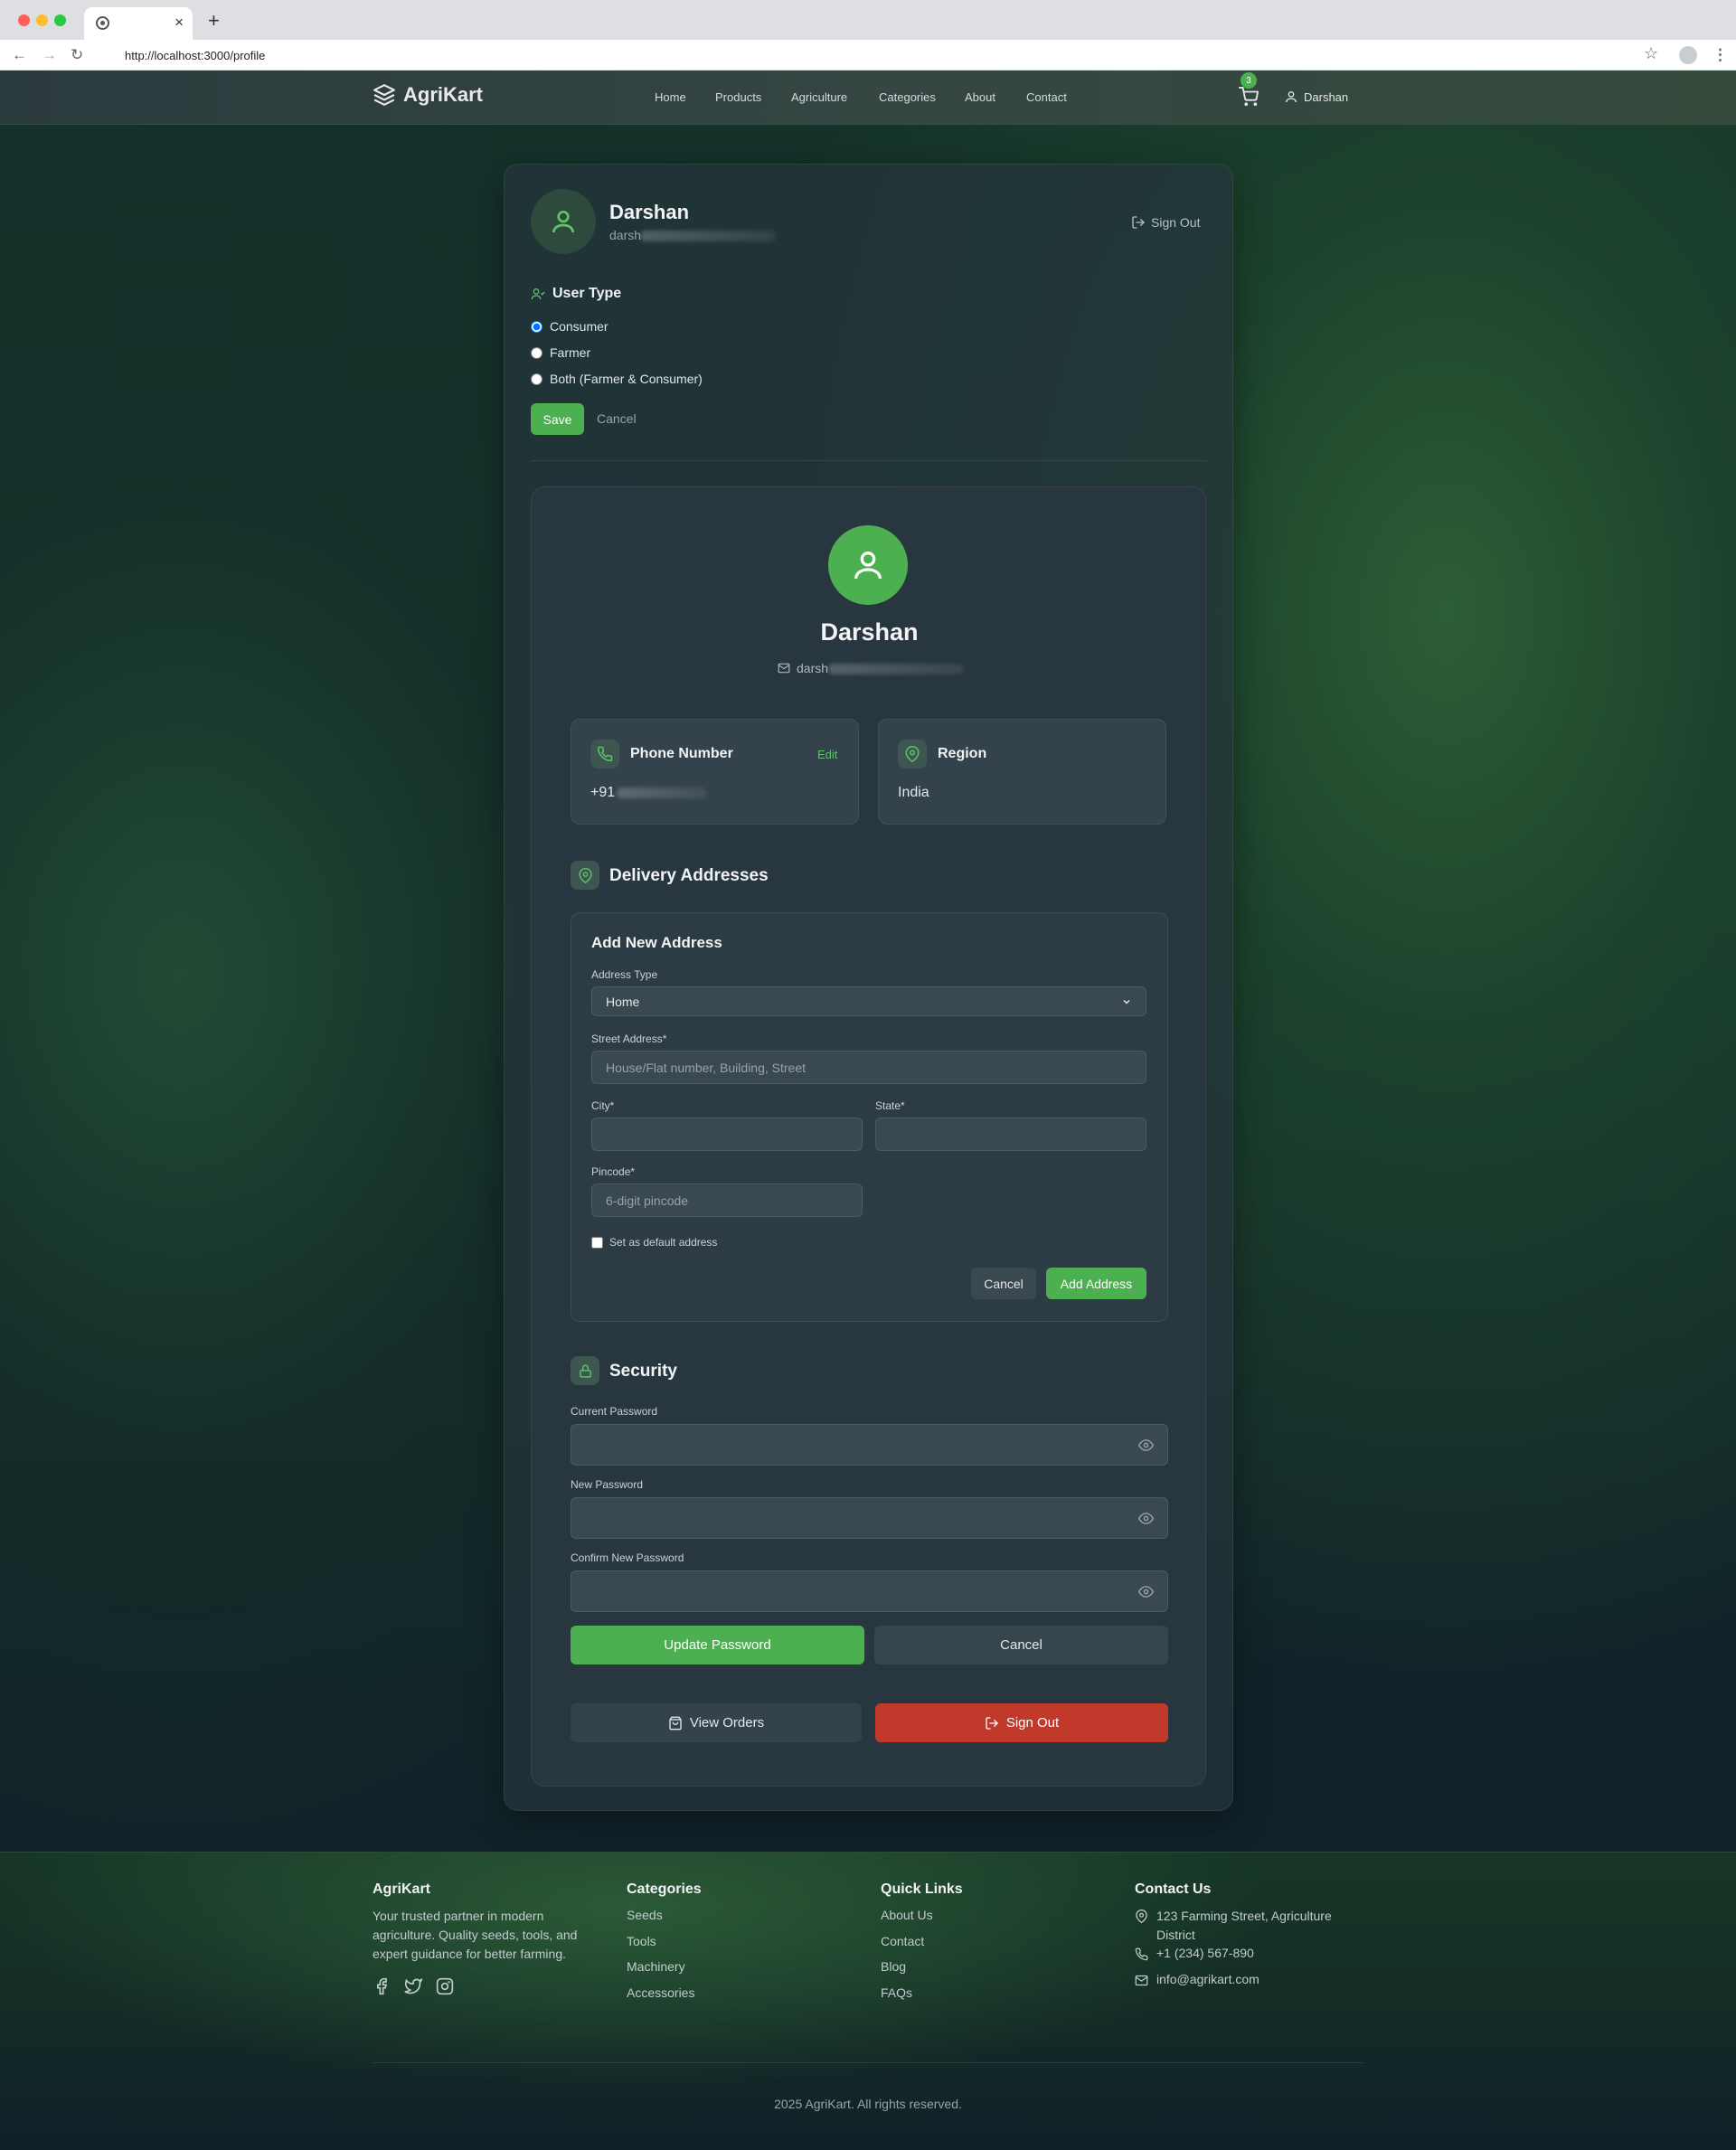 The height and width of the screenshot is (2150, 1736). I want to click on footer-link-seeds: Seeds, so click(645, 1915).